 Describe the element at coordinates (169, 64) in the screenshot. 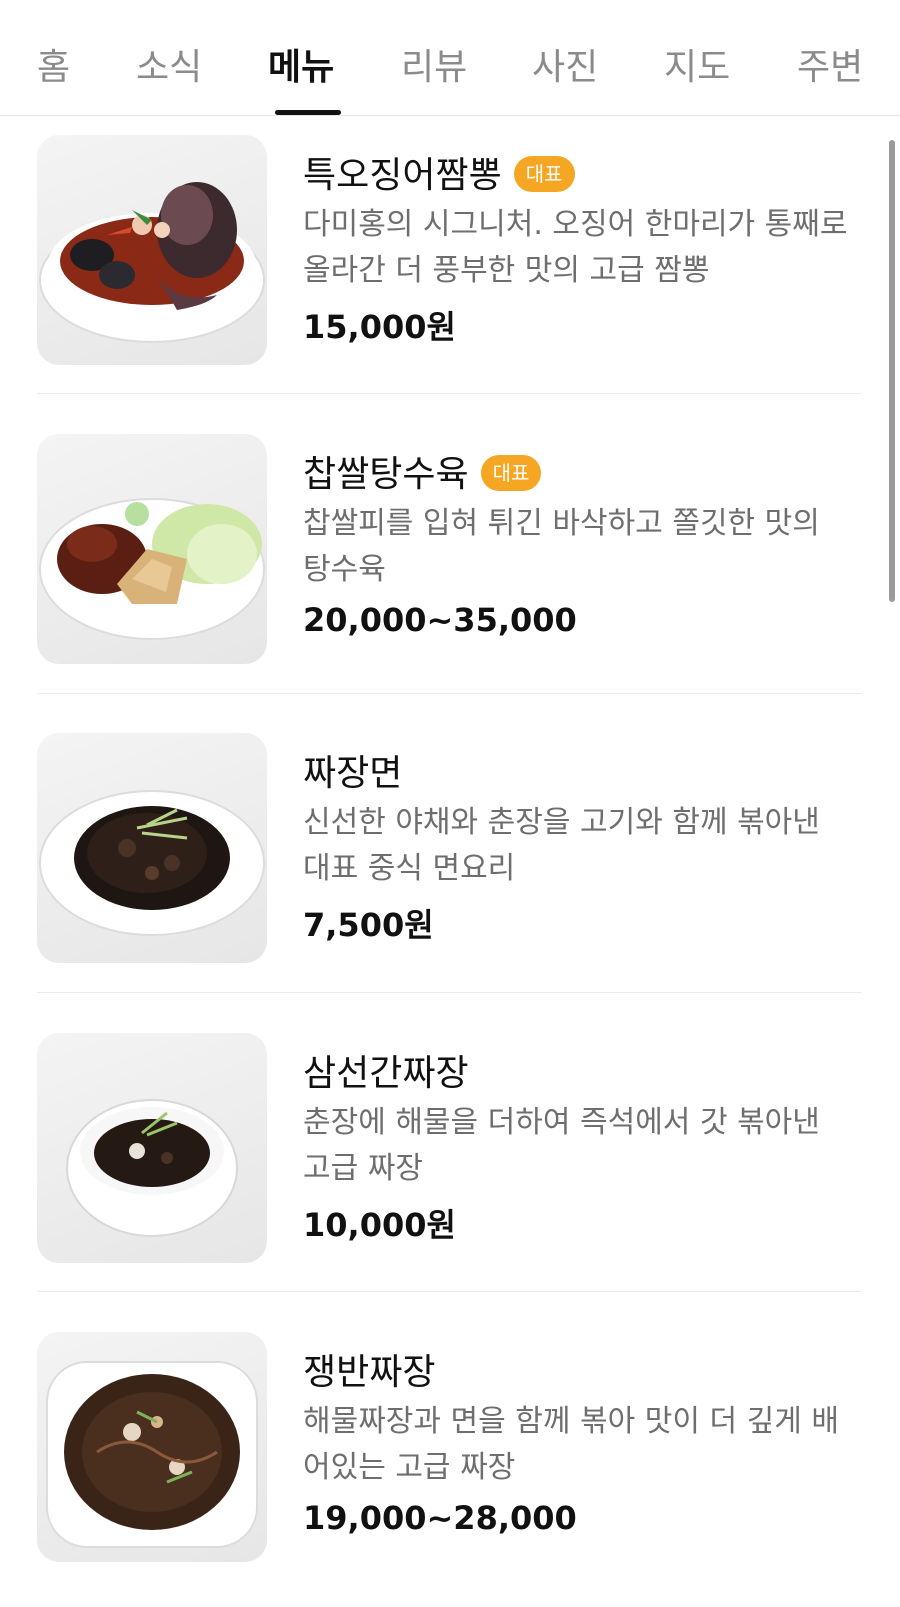

I see `tab-news: 소식` at that location.